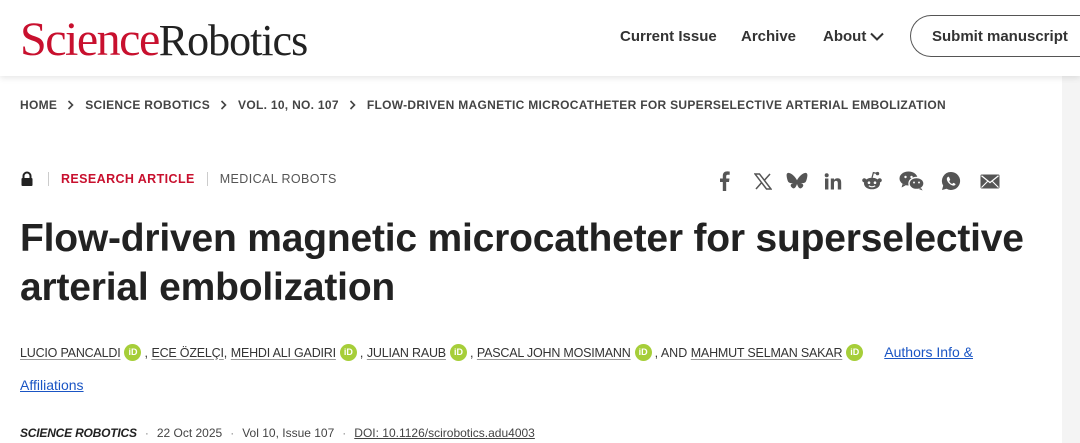 The height and width of the screenshot is (443, 1080). What do you see at coordinates (797, 181) in the screenshot?
I see `bluesky-icon` at bounding box center [797, 181].